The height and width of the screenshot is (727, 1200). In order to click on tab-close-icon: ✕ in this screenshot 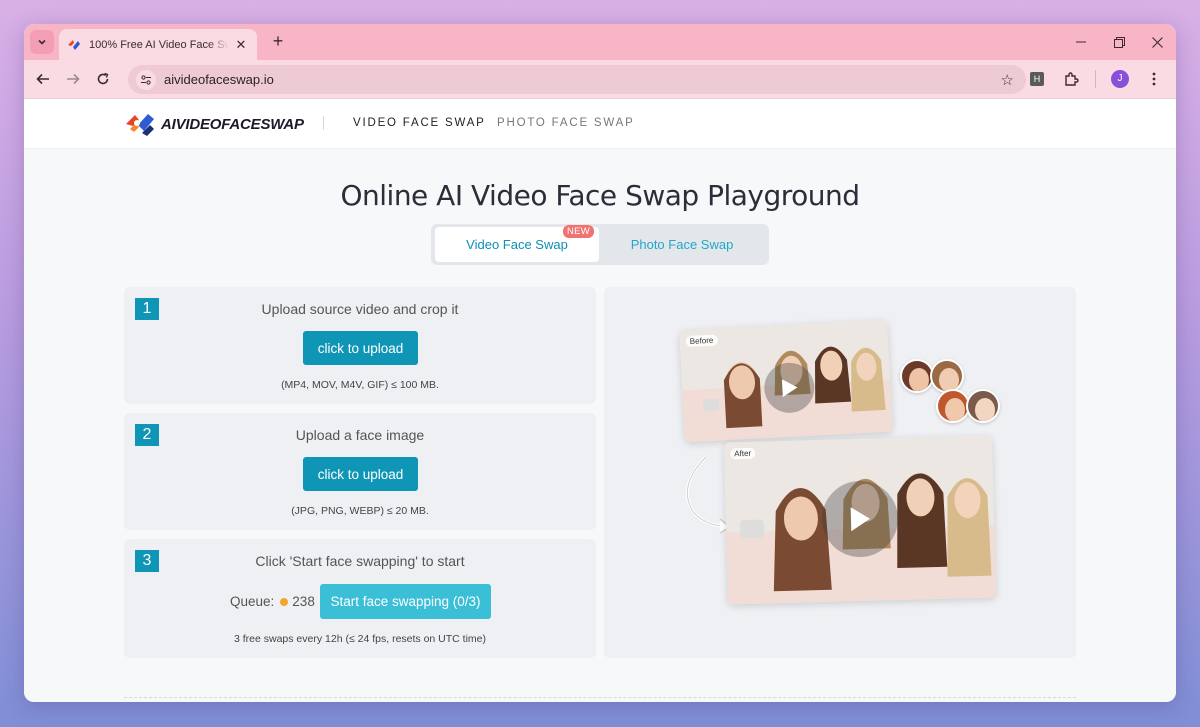, I will do `click(241, 45)`.